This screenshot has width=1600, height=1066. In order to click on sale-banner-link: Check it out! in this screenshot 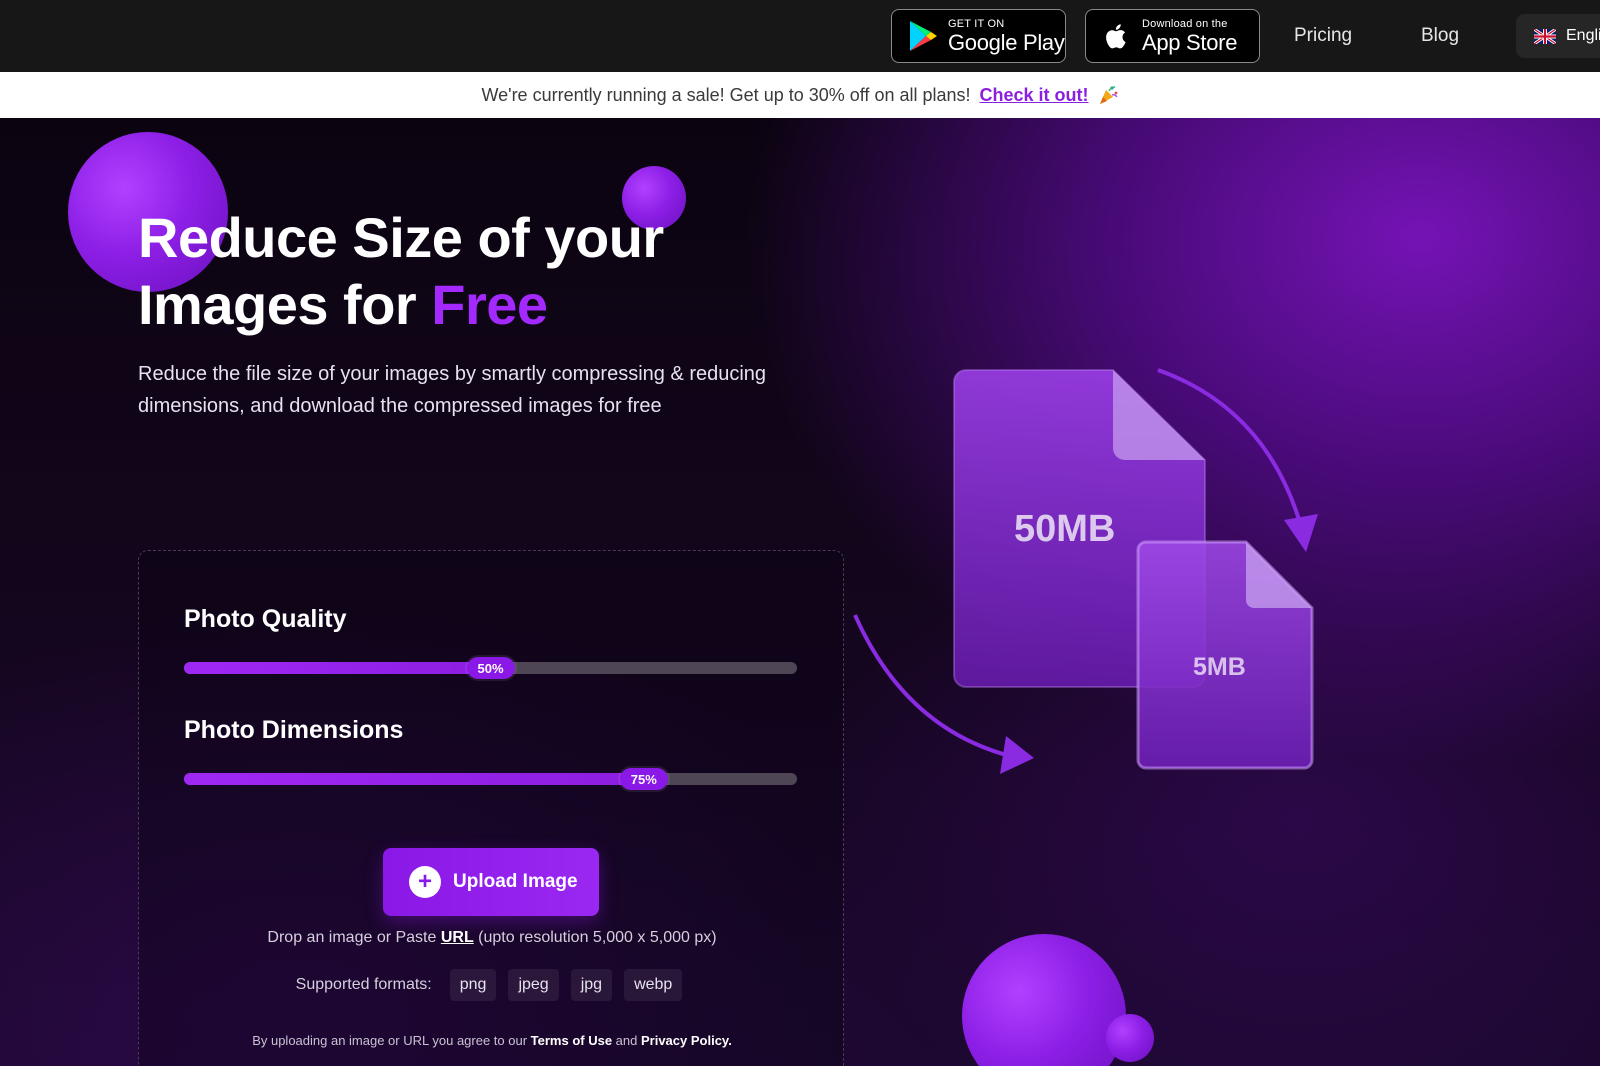, I will do `click(1034, 95)`.